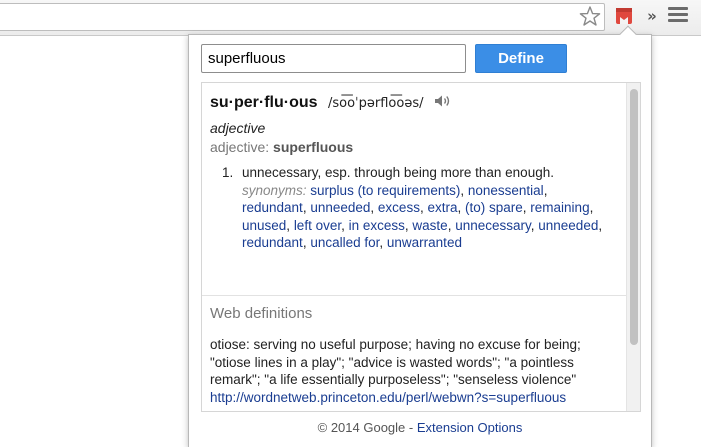 The image size is (701, 447). I want to click on define-button: Define, so click(521, 58).